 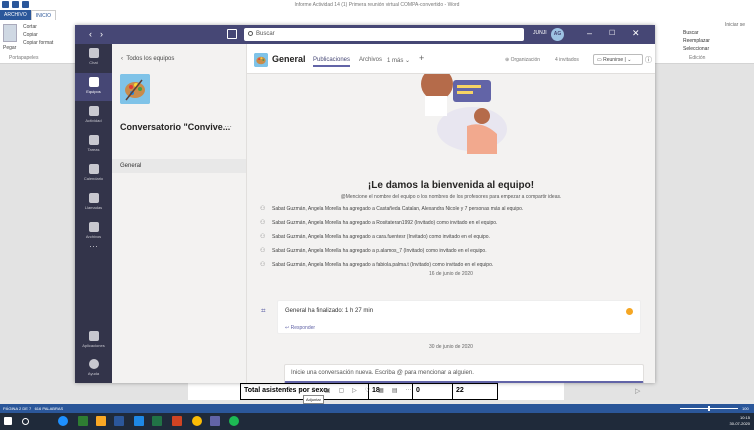 What do you see at coordinates (135, 89) in the screenshot?
I see `team-avatar-palette-icon` at bounding box center [135, 89].